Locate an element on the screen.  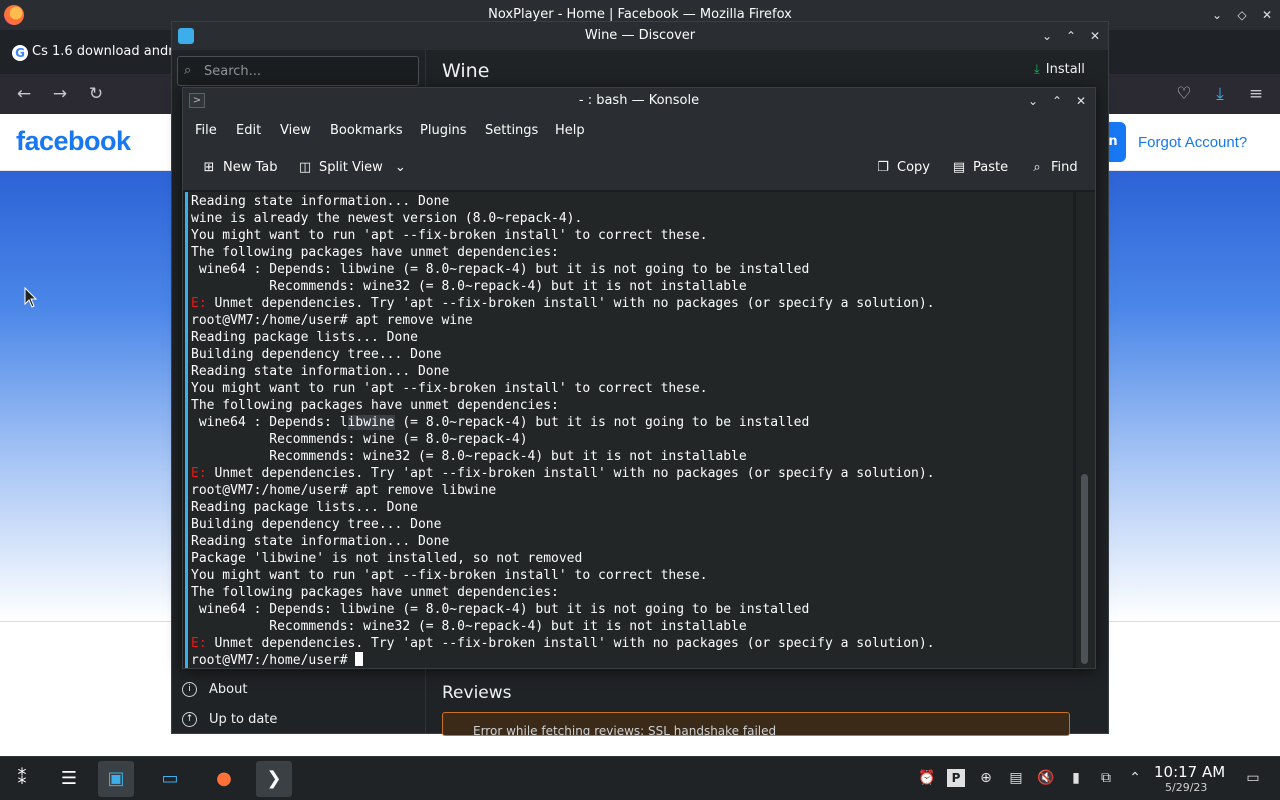
terminal-line: Recommends: wine (= 8.0~repack-4) is located at coordinates (359, 439).